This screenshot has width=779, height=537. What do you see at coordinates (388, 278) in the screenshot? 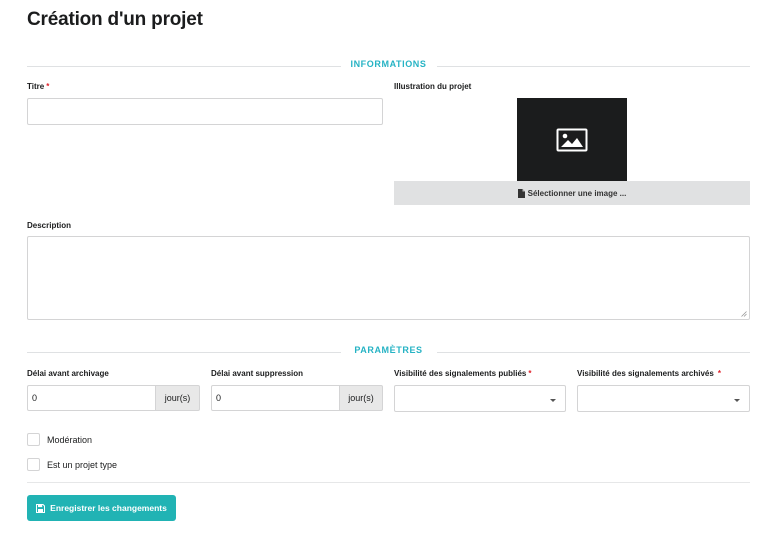
I see `description-textarea` at bounding box center [388, 278].